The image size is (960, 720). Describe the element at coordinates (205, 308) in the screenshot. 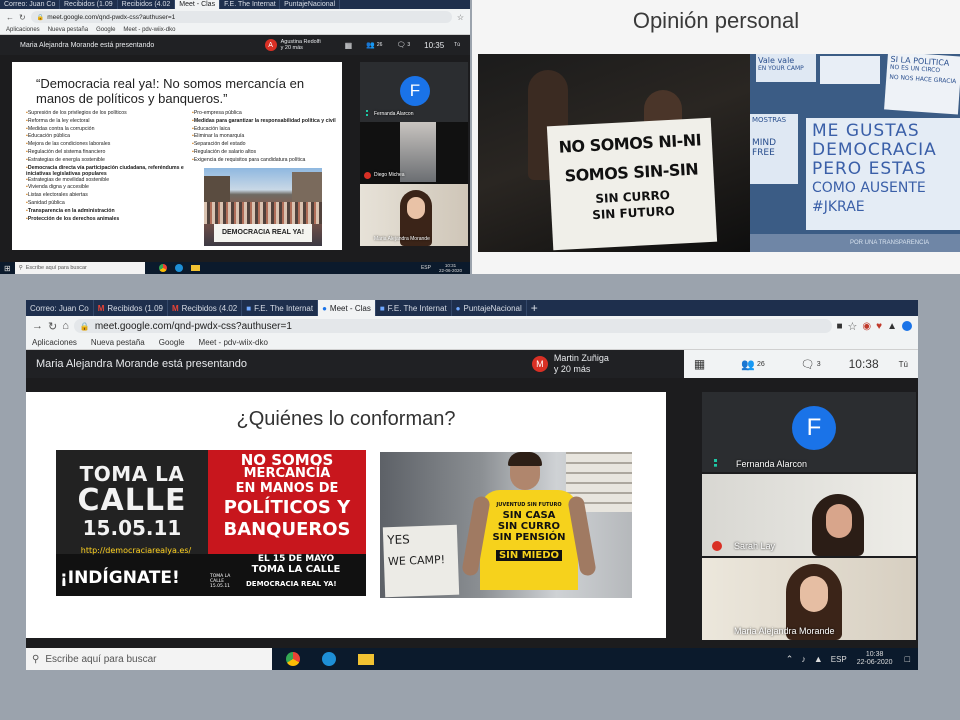

I see `b-tab: M Recibidos (4.02` at that location.